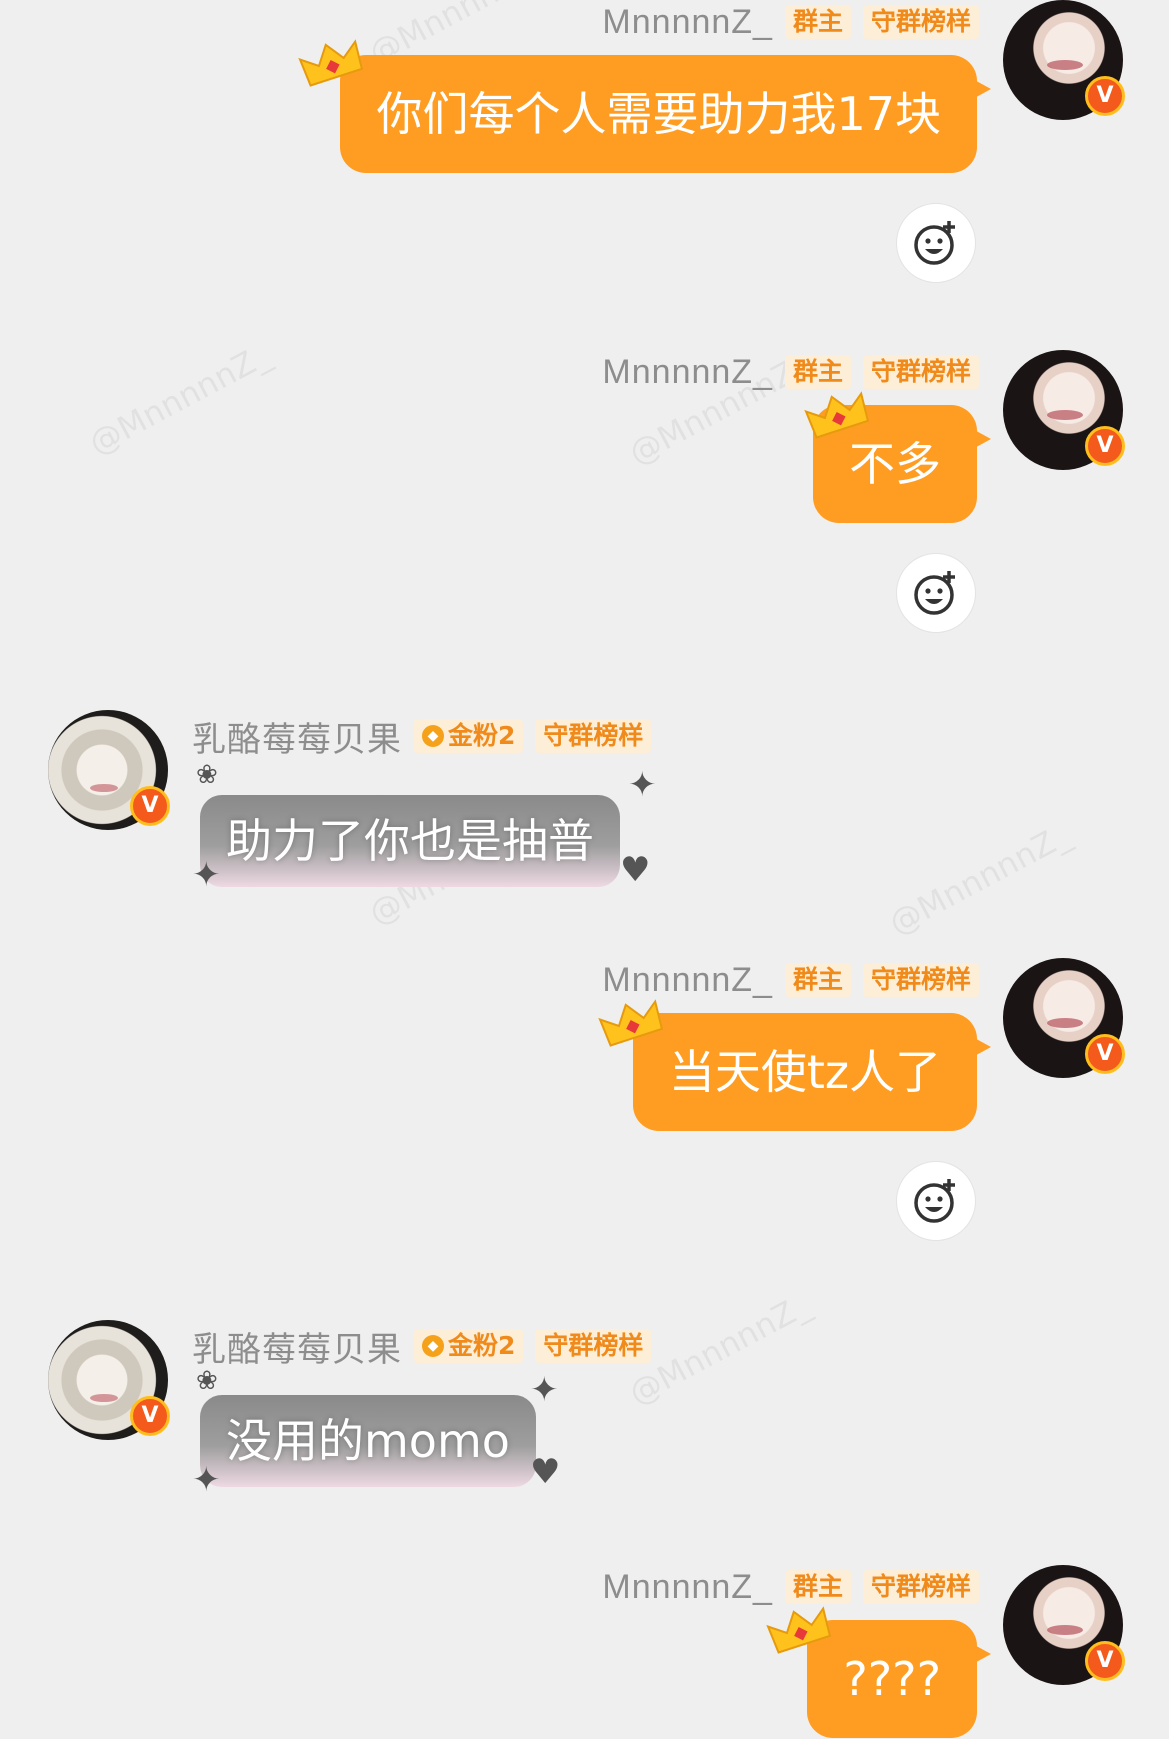 This screenshot has width=1169, height=1739. What do you see at coordinates (665, 114) in the screenshot?
I see `message-bubble: 你们每个人需要助力我17块` at bounding box center [665, 114].